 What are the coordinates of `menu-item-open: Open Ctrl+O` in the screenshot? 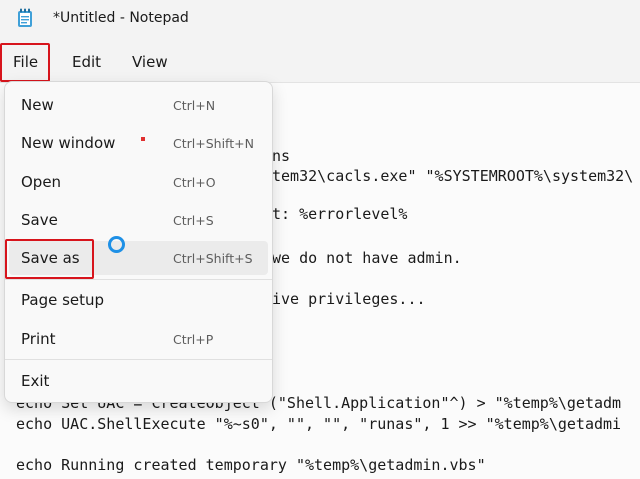 It's located at (138, 182).